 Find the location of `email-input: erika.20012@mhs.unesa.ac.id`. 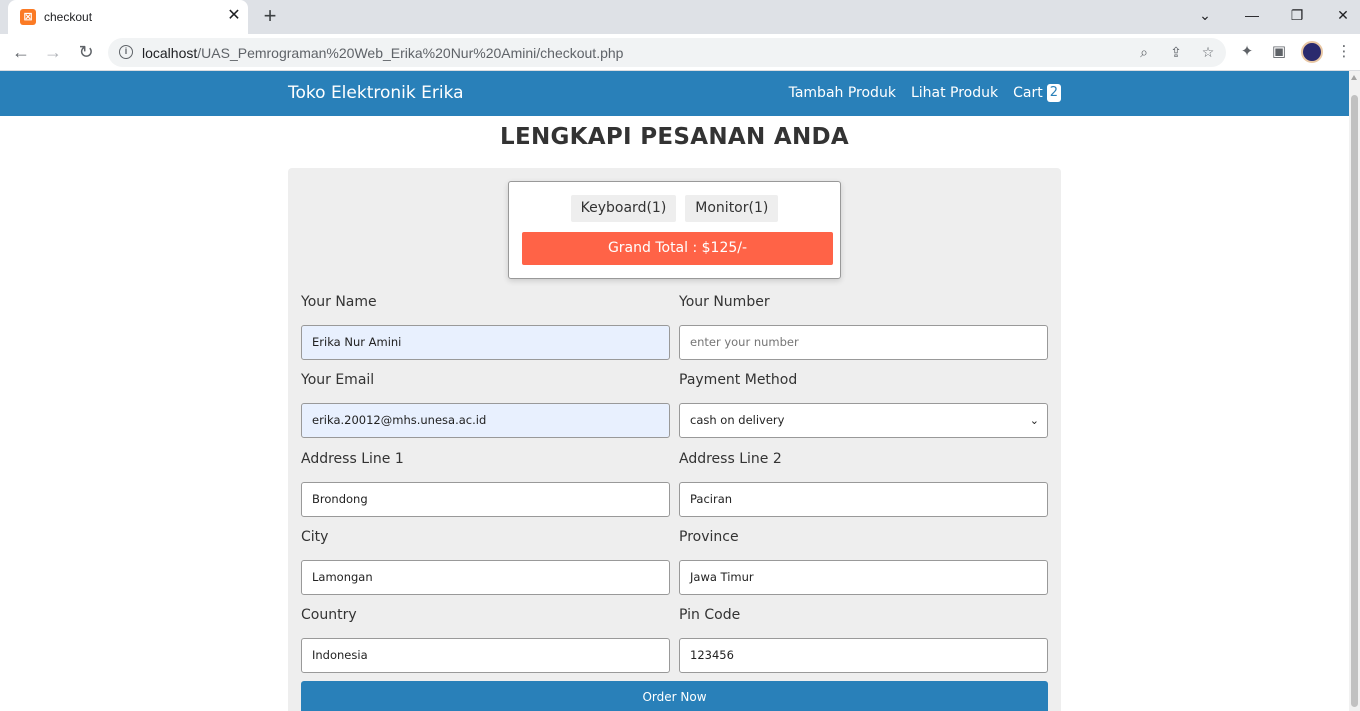

email-input: erika.20012@mhs.unesa.ac.id is located at coordinates (485, 420).